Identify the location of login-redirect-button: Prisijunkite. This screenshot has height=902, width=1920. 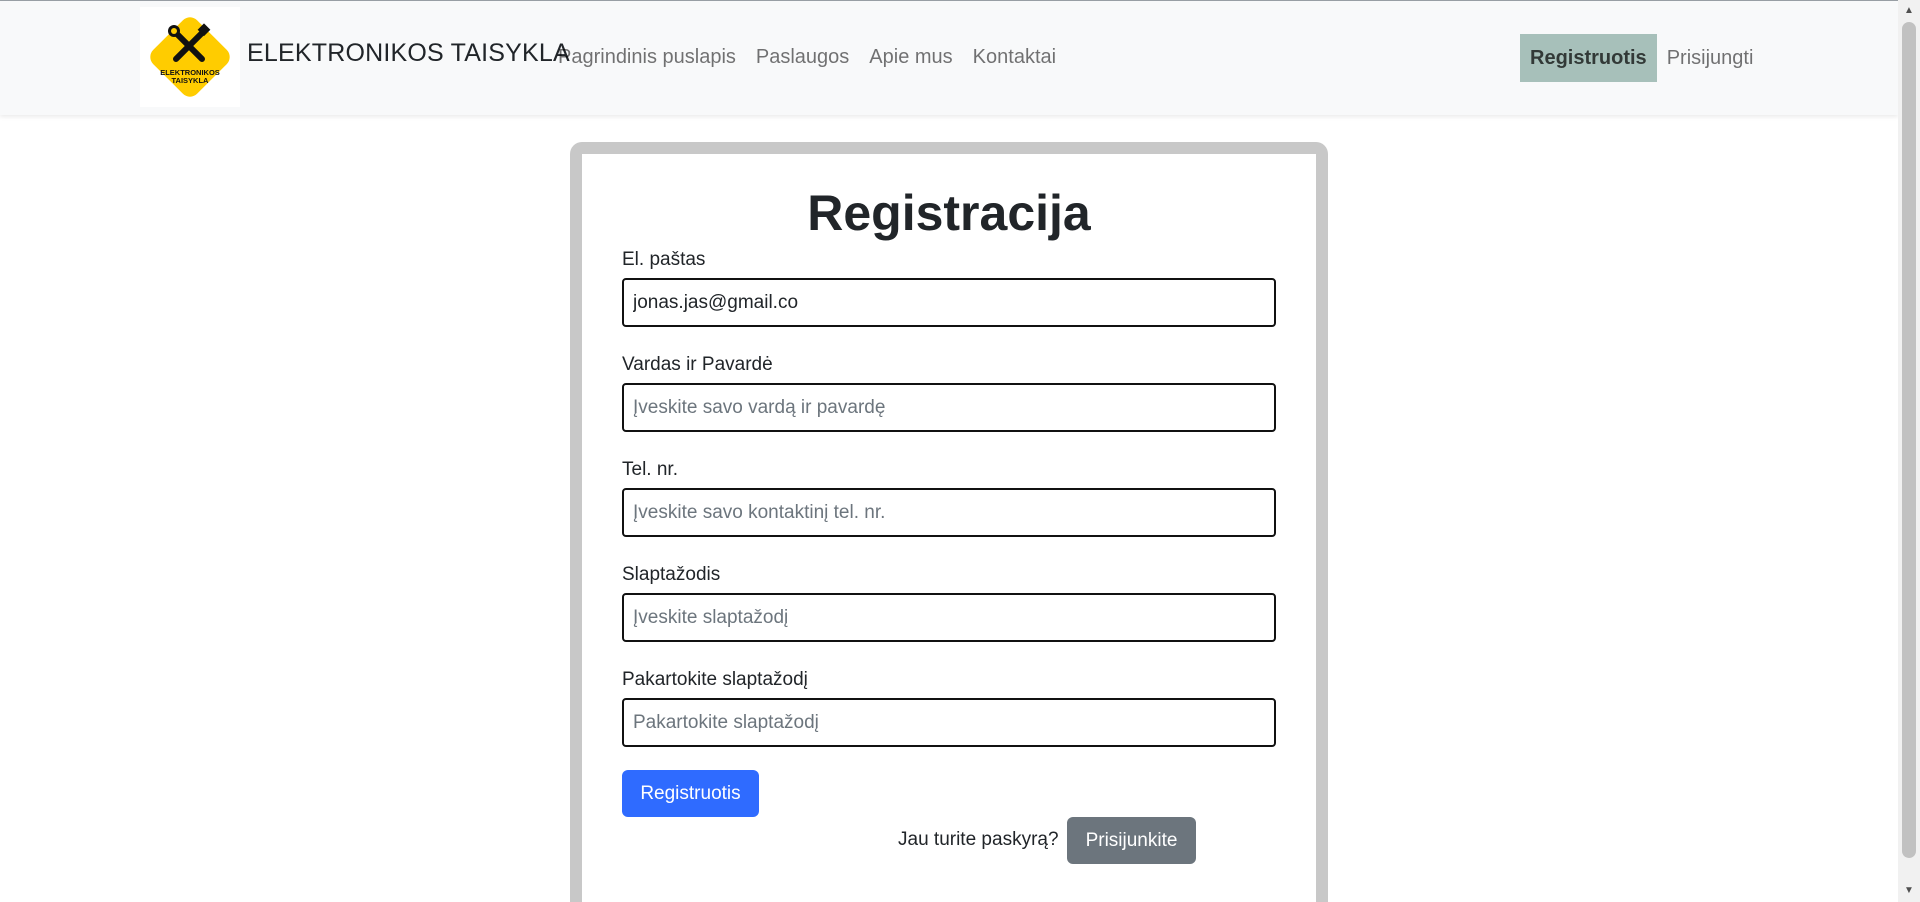
(1131, 840).